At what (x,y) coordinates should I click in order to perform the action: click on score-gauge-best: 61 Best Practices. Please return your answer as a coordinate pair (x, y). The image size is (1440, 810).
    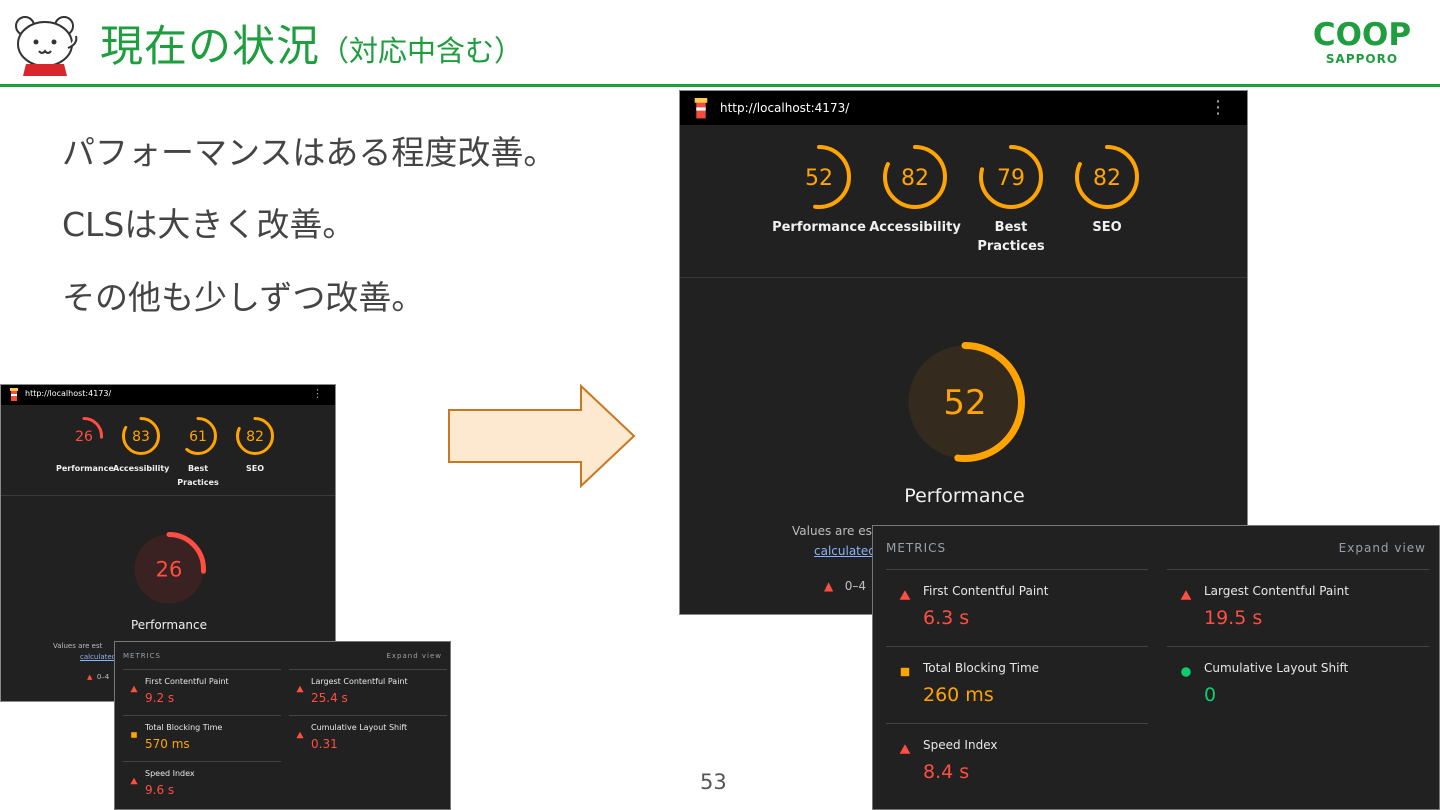
    Looking at the image, I should click on (198, 453).